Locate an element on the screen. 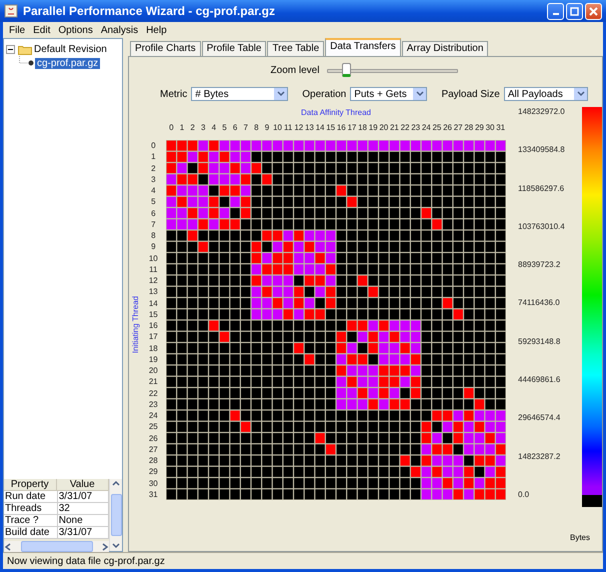 The image size is (606, 572). scale-unit: Bytes is located at coordinates (580, 537).